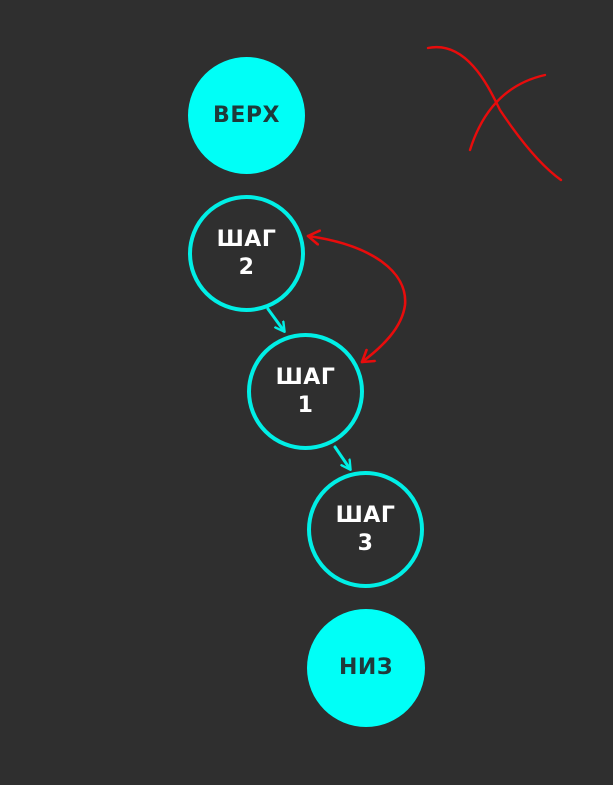 This screenshot has width=613, height=785. Describe the element at coordinates (246, 239) in the screenshot. I see `step-2-title: ШАГ` at that location.